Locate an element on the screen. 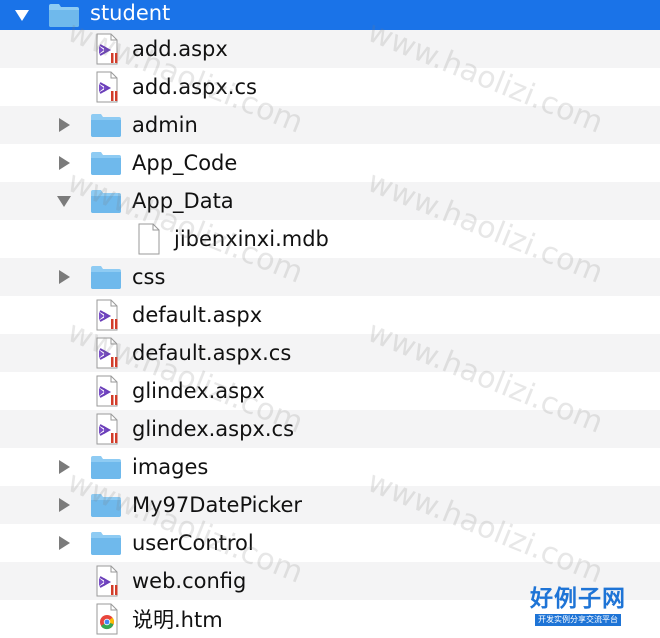 The height and width of the screenshot is (638, 660). chrome-html-icon is located at coordinates (107, 619).